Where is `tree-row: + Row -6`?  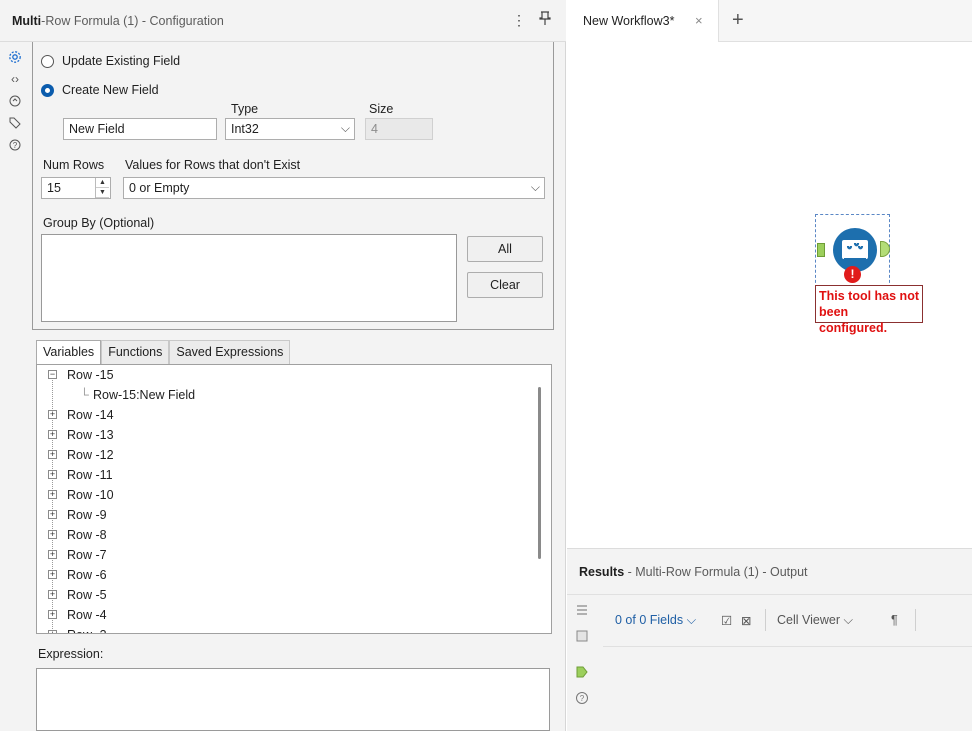
tree-row: + Row -6 is located at coordinates (187, 575).